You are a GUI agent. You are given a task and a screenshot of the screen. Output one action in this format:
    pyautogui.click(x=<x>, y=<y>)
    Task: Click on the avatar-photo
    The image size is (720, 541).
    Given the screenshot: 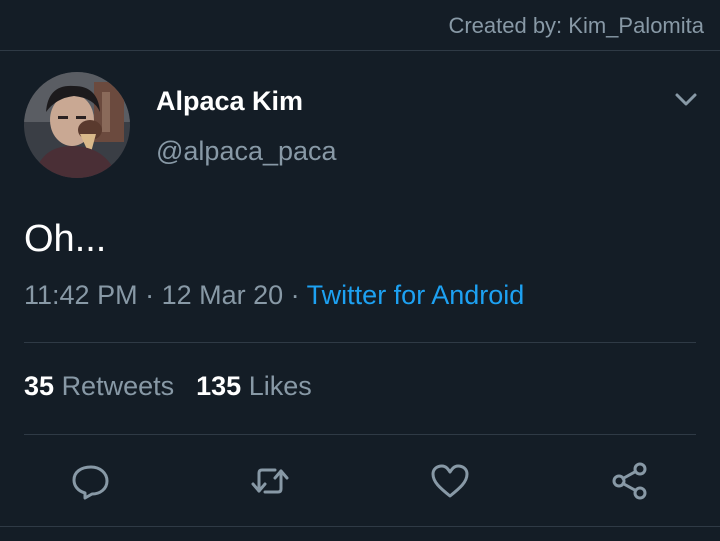 What is the action you would take?
    pyautogui.click(x=77, y=125)
    